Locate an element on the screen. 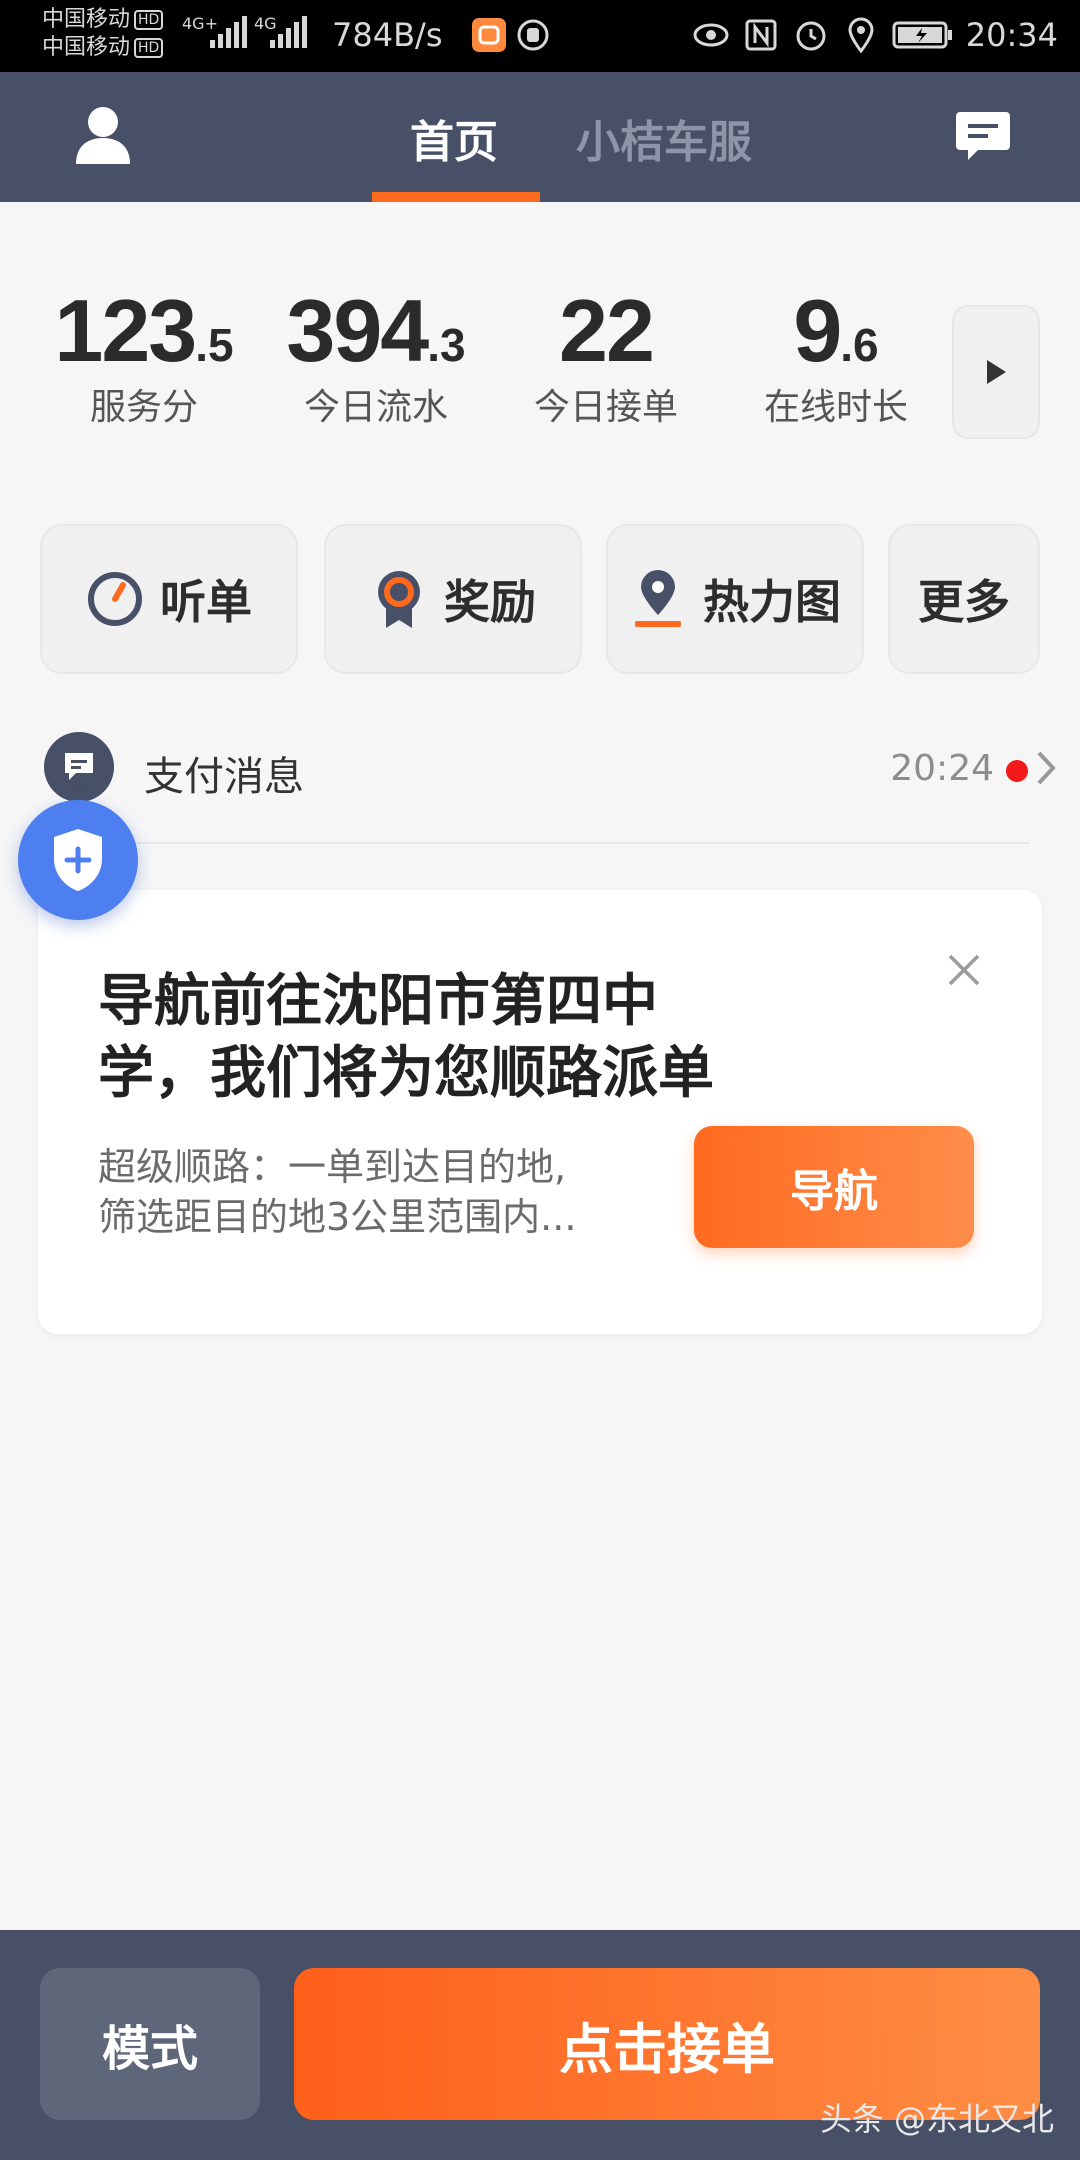  stat-today-income: 394.3 今日流水 is located at coordinates (376, 355).